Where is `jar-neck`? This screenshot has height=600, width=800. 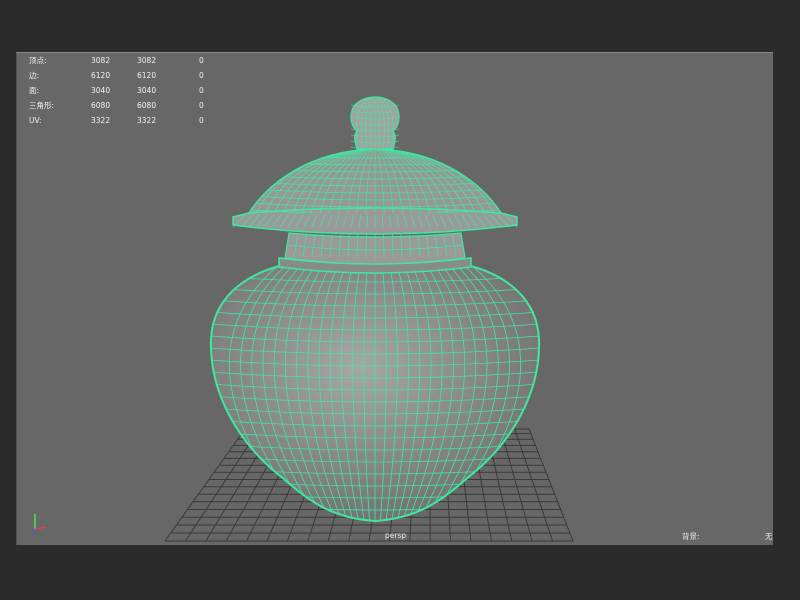
jar-neck is located at coordinates (375, 253).